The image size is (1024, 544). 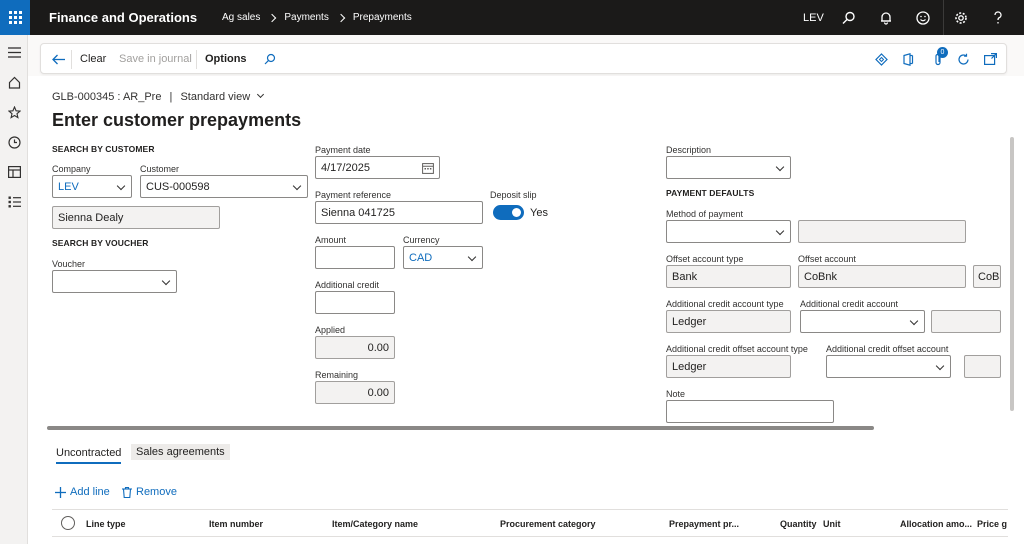 What do you see at coordinates (127, 492) in the screenshot?
I see `trash-icon` at bounding box center [127, 492].